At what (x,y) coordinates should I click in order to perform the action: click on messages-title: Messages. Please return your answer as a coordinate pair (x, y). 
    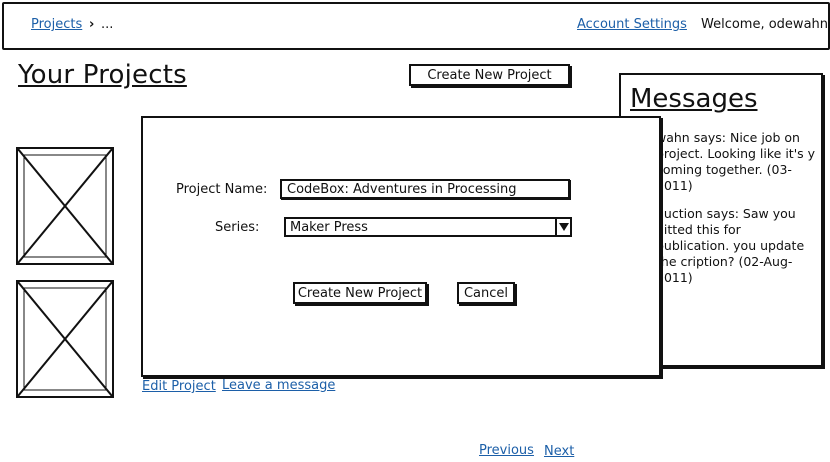
    Looking at the image, I should click on (694, 99).